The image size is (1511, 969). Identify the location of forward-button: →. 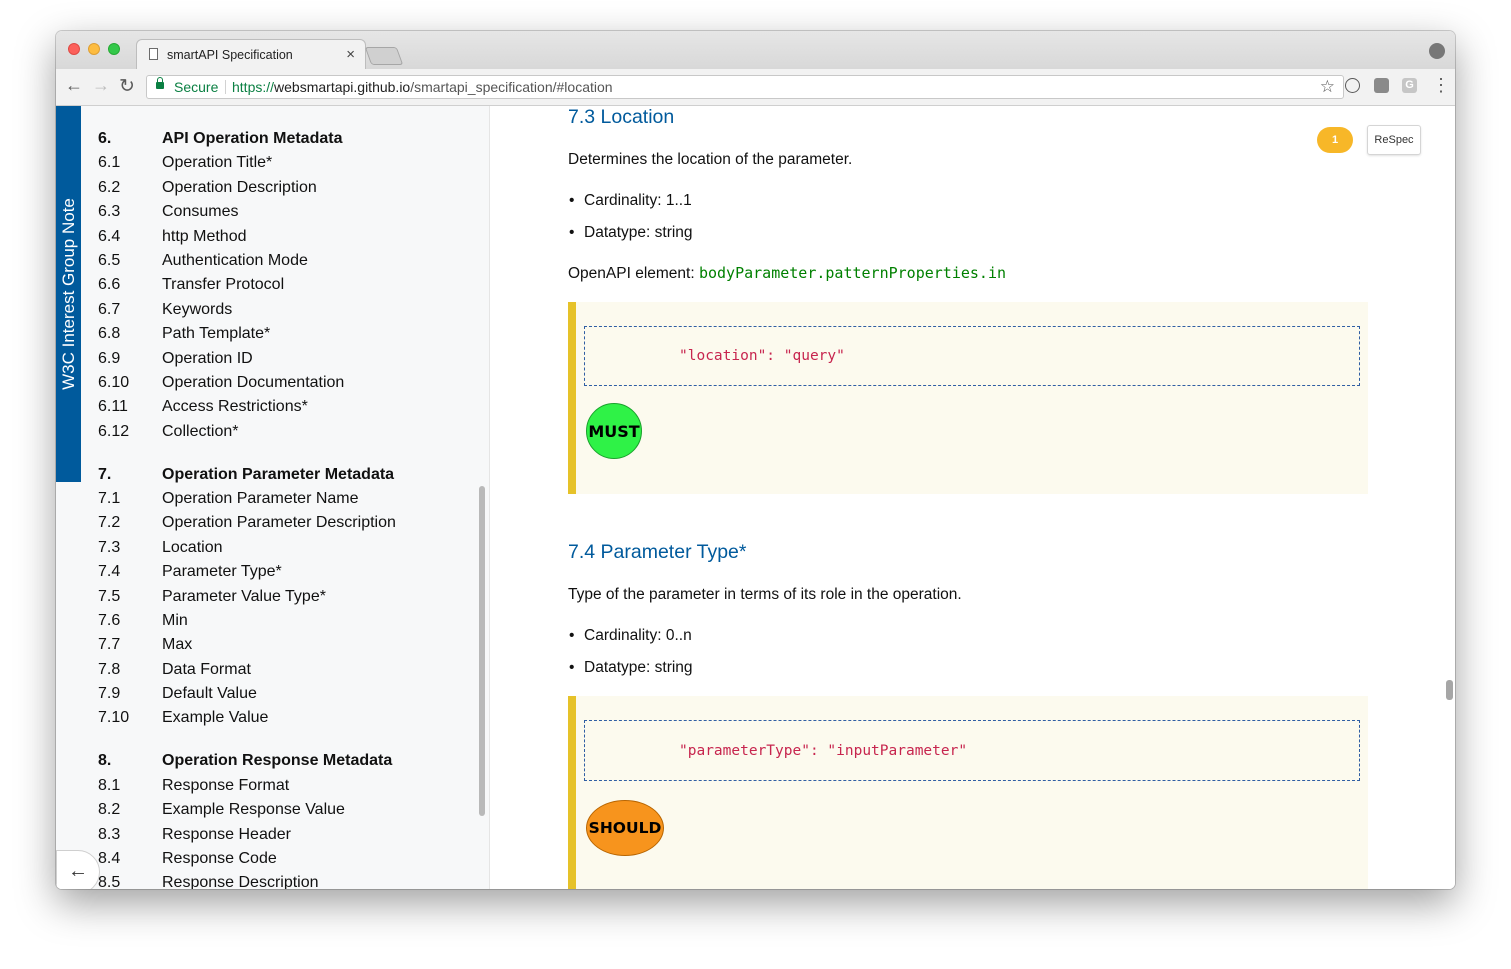
(101, 85).